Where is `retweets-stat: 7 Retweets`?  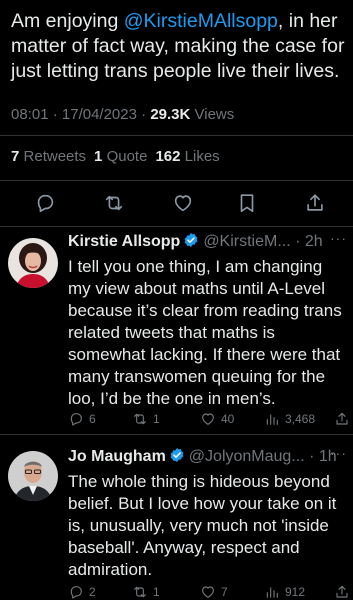
retweets-stat: 7 Retweets is located at coordinates (48, 156).